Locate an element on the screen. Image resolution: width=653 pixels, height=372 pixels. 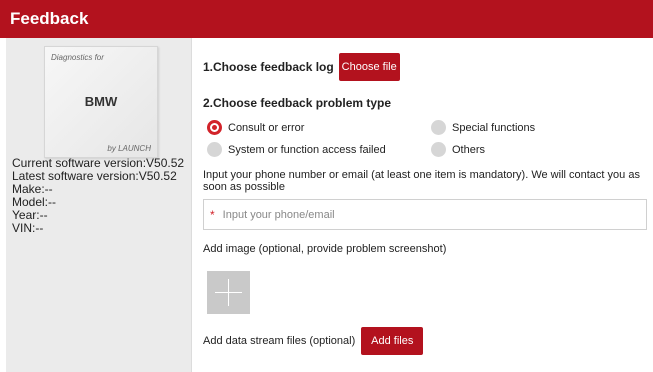
page-title: Feedback is located at coordinates (49, 18).